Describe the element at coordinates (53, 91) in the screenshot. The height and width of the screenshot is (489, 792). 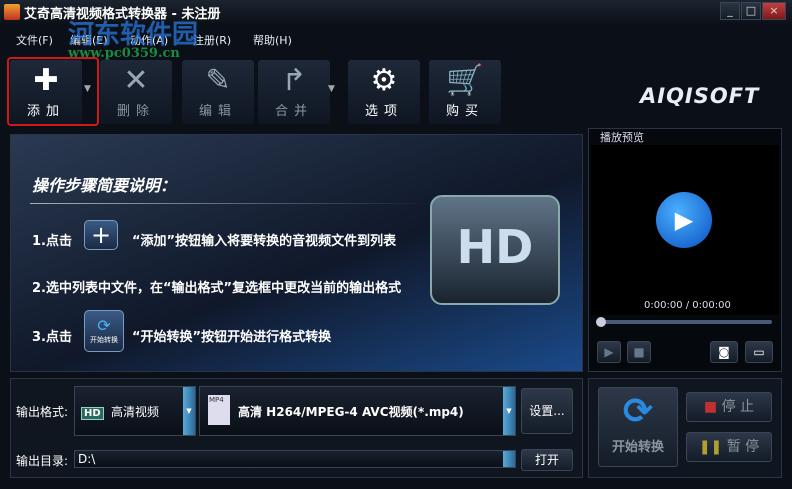
I see `add-button-highlight` at that location.